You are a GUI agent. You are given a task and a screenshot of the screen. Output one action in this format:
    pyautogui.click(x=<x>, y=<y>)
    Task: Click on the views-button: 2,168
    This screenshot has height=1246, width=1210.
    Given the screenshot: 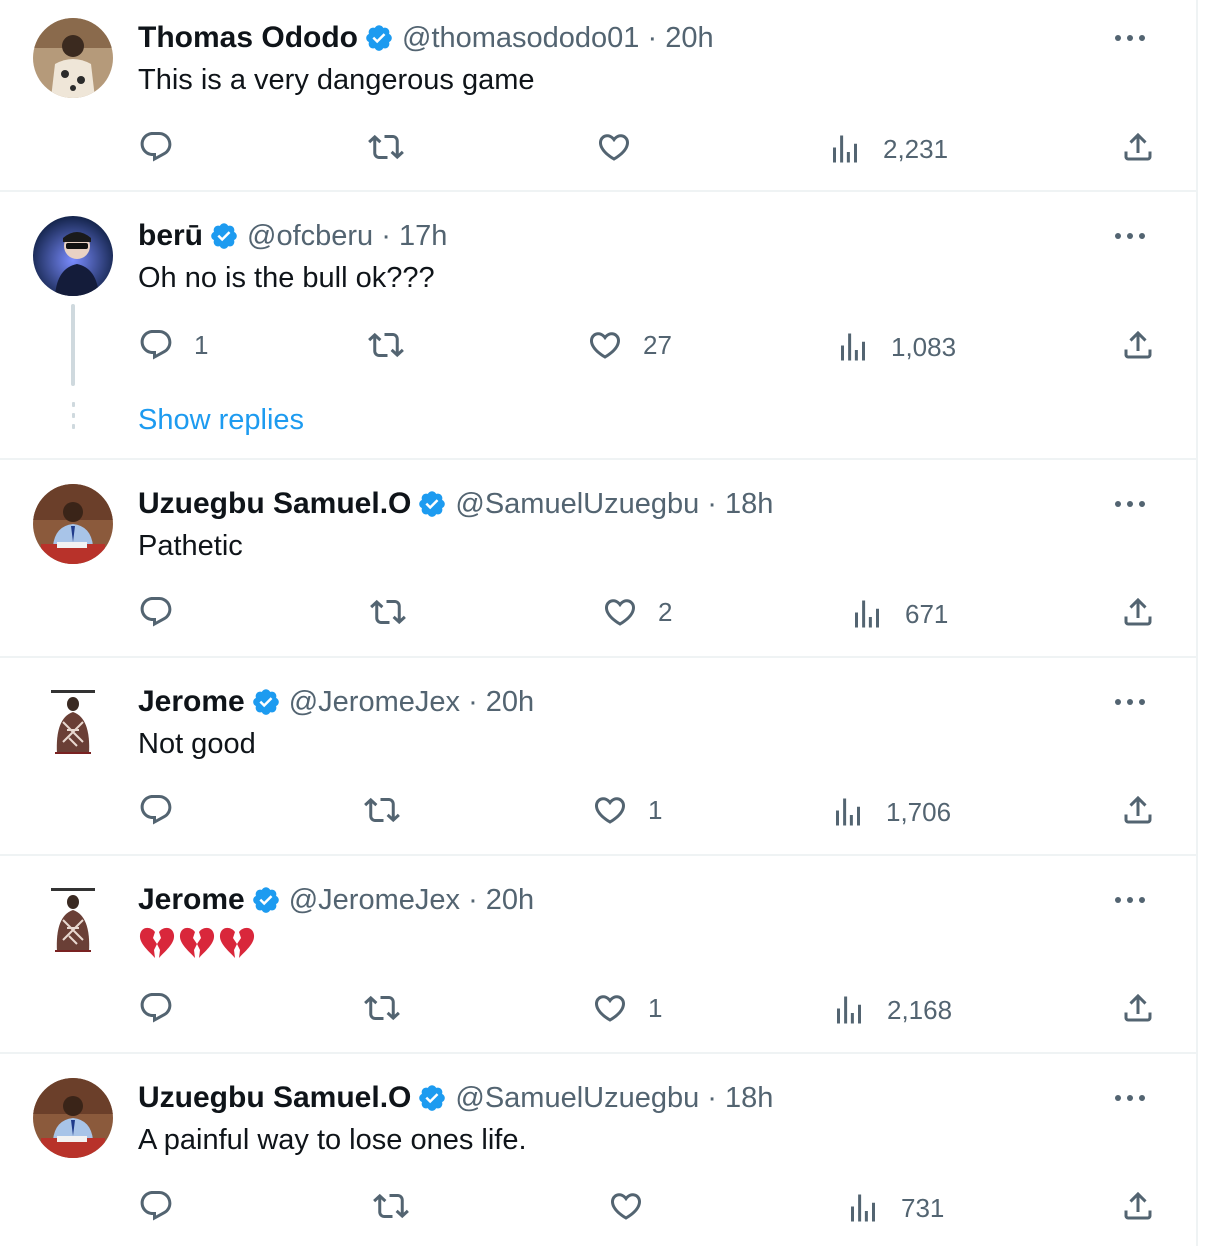 What is the action you would take?
    pyautogui.click(x=891, y=1010)
    